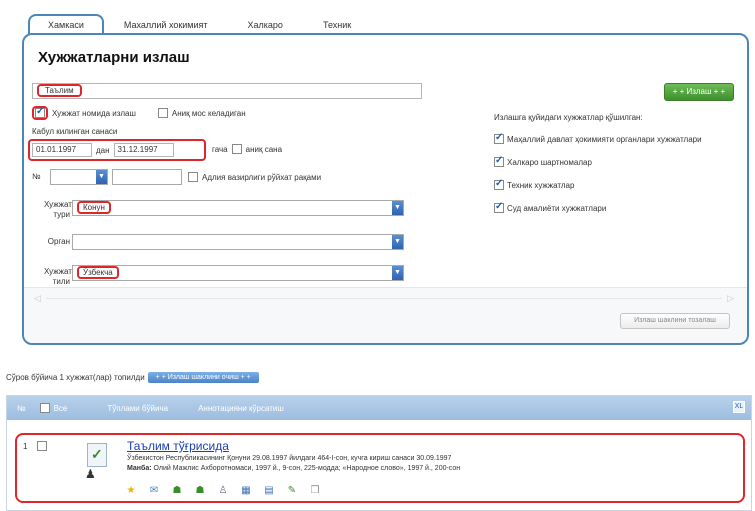 This screenshot has height=511, width=755. Describe the element at coordinates (193, 177) in the screenshot. I see `reg-number-checkbox` at that location.